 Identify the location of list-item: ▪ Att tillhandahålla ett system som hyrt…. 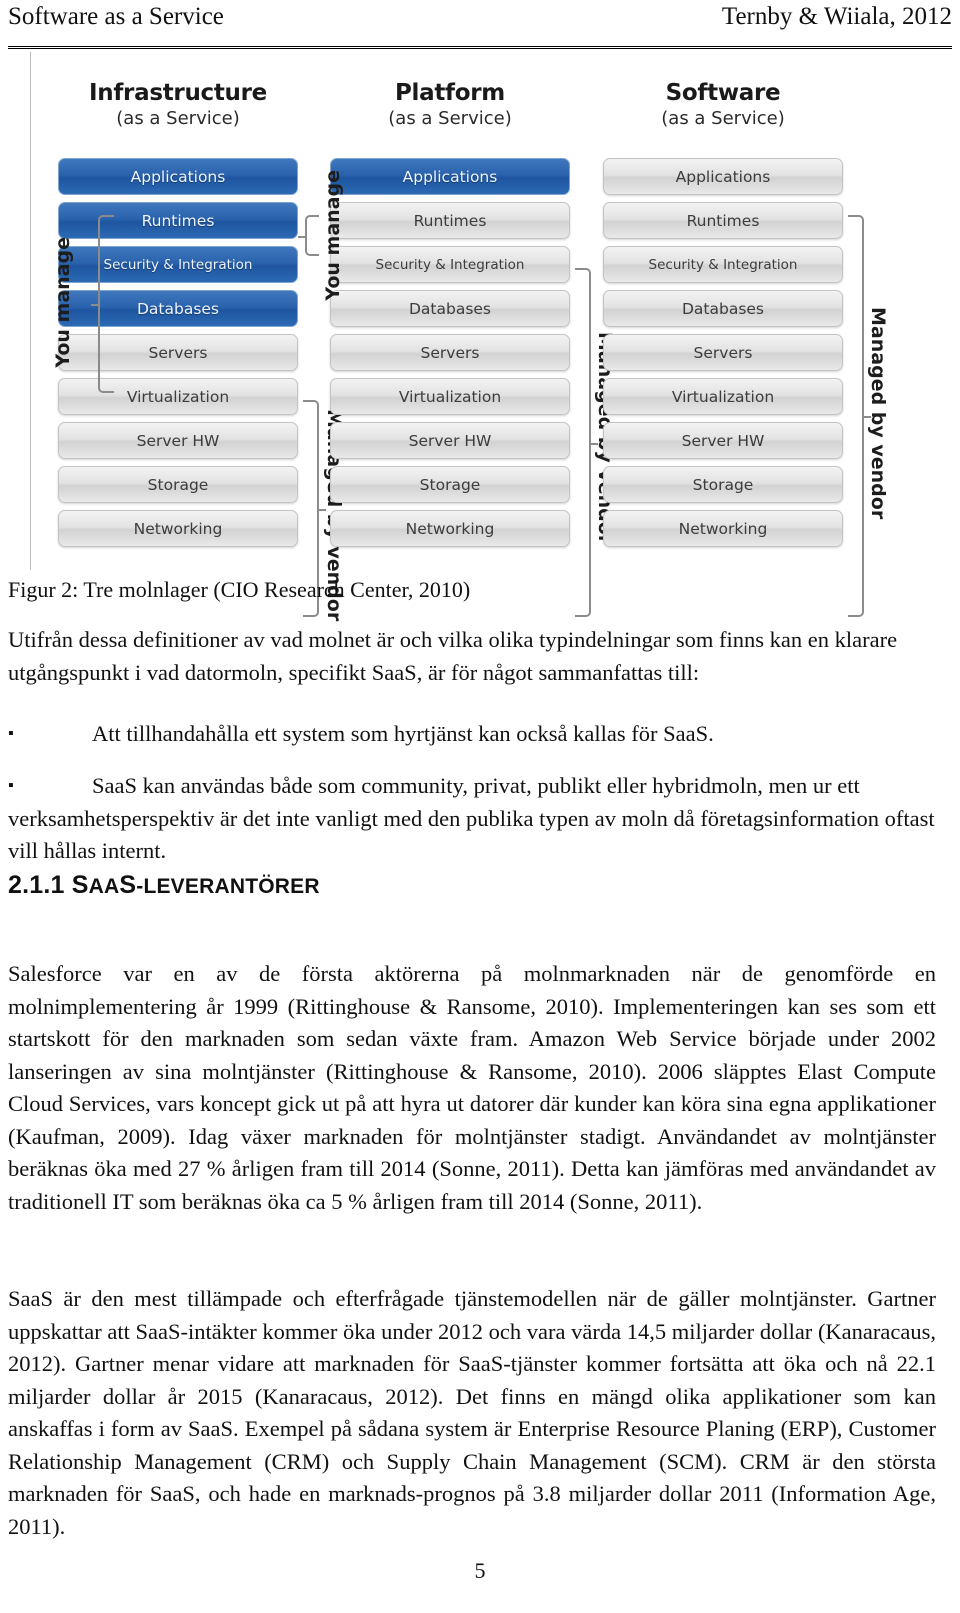
(472, 734).